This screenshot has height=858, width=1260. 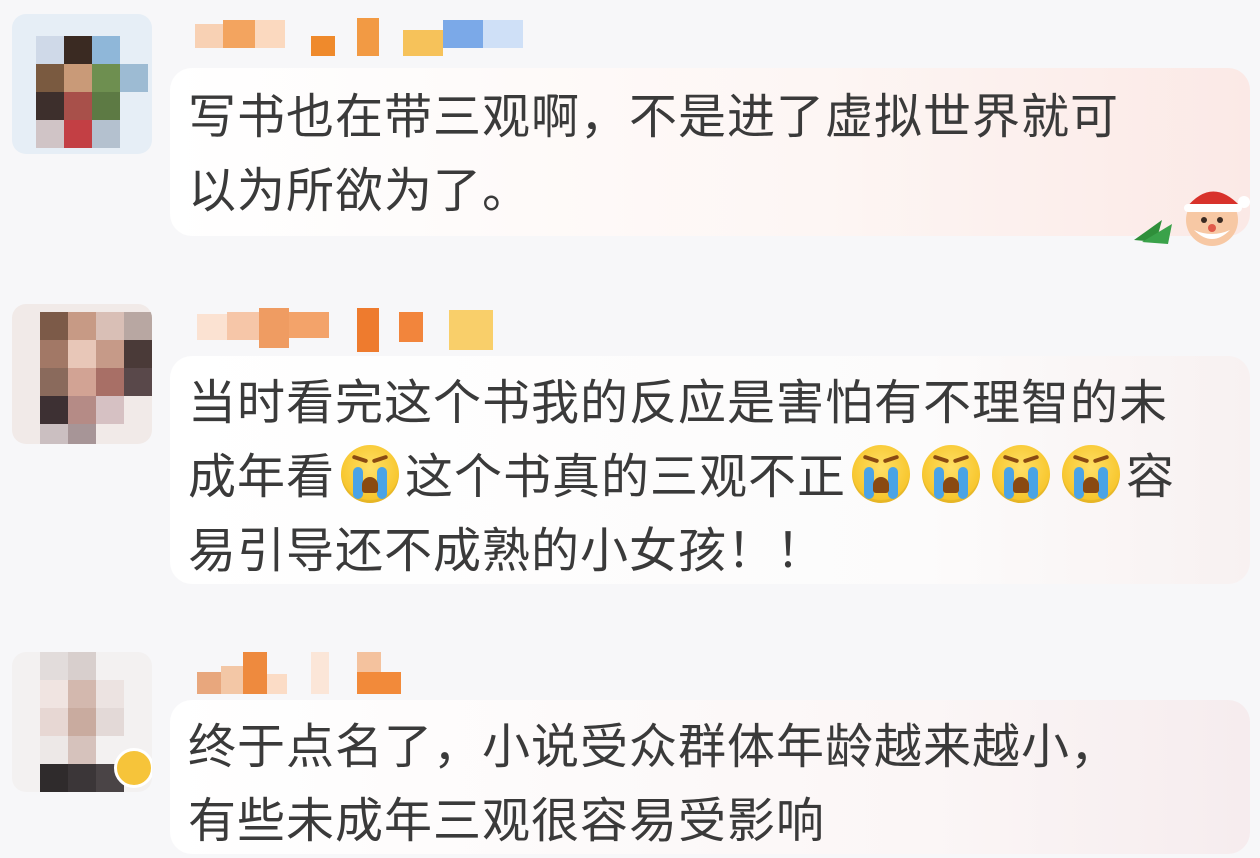 What do you see at coordinates (133, 768) in the screenshot?
I see `verified-badge-icon` at bounding box center [133, 768].